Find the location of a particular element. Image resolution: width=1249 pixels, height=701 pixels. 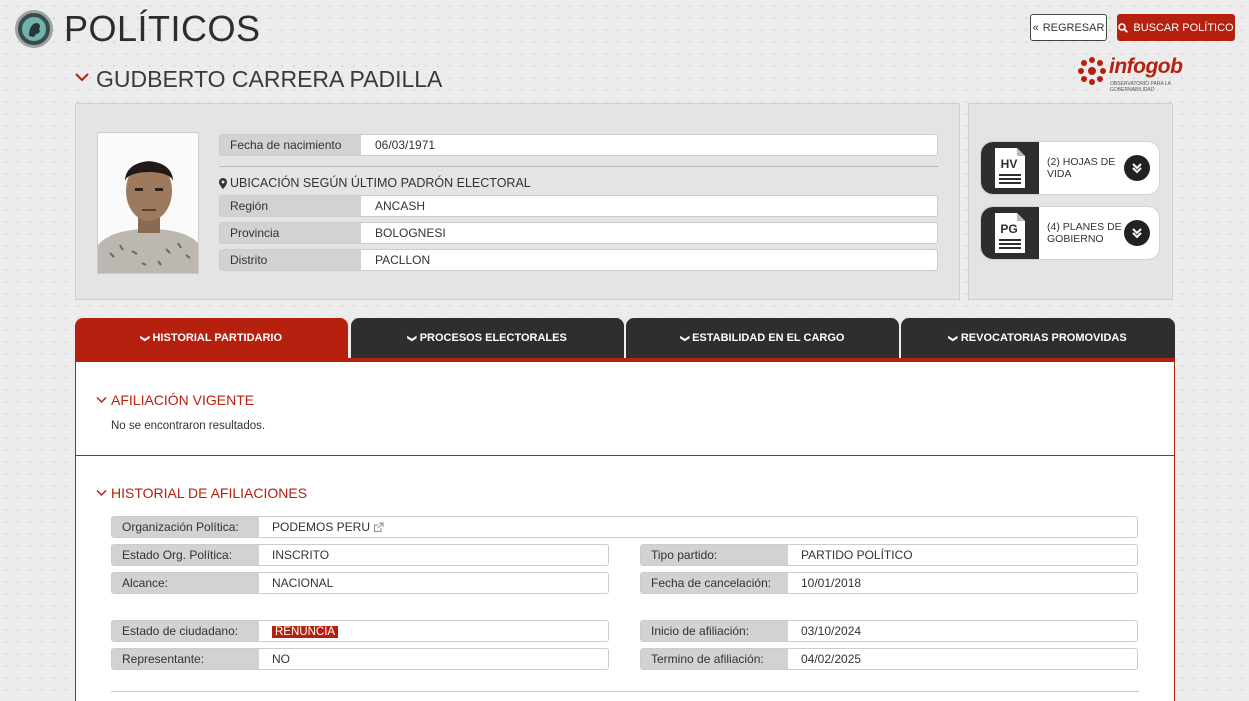

province-value: BOLOGNESI is located at coordinates (410, 233).